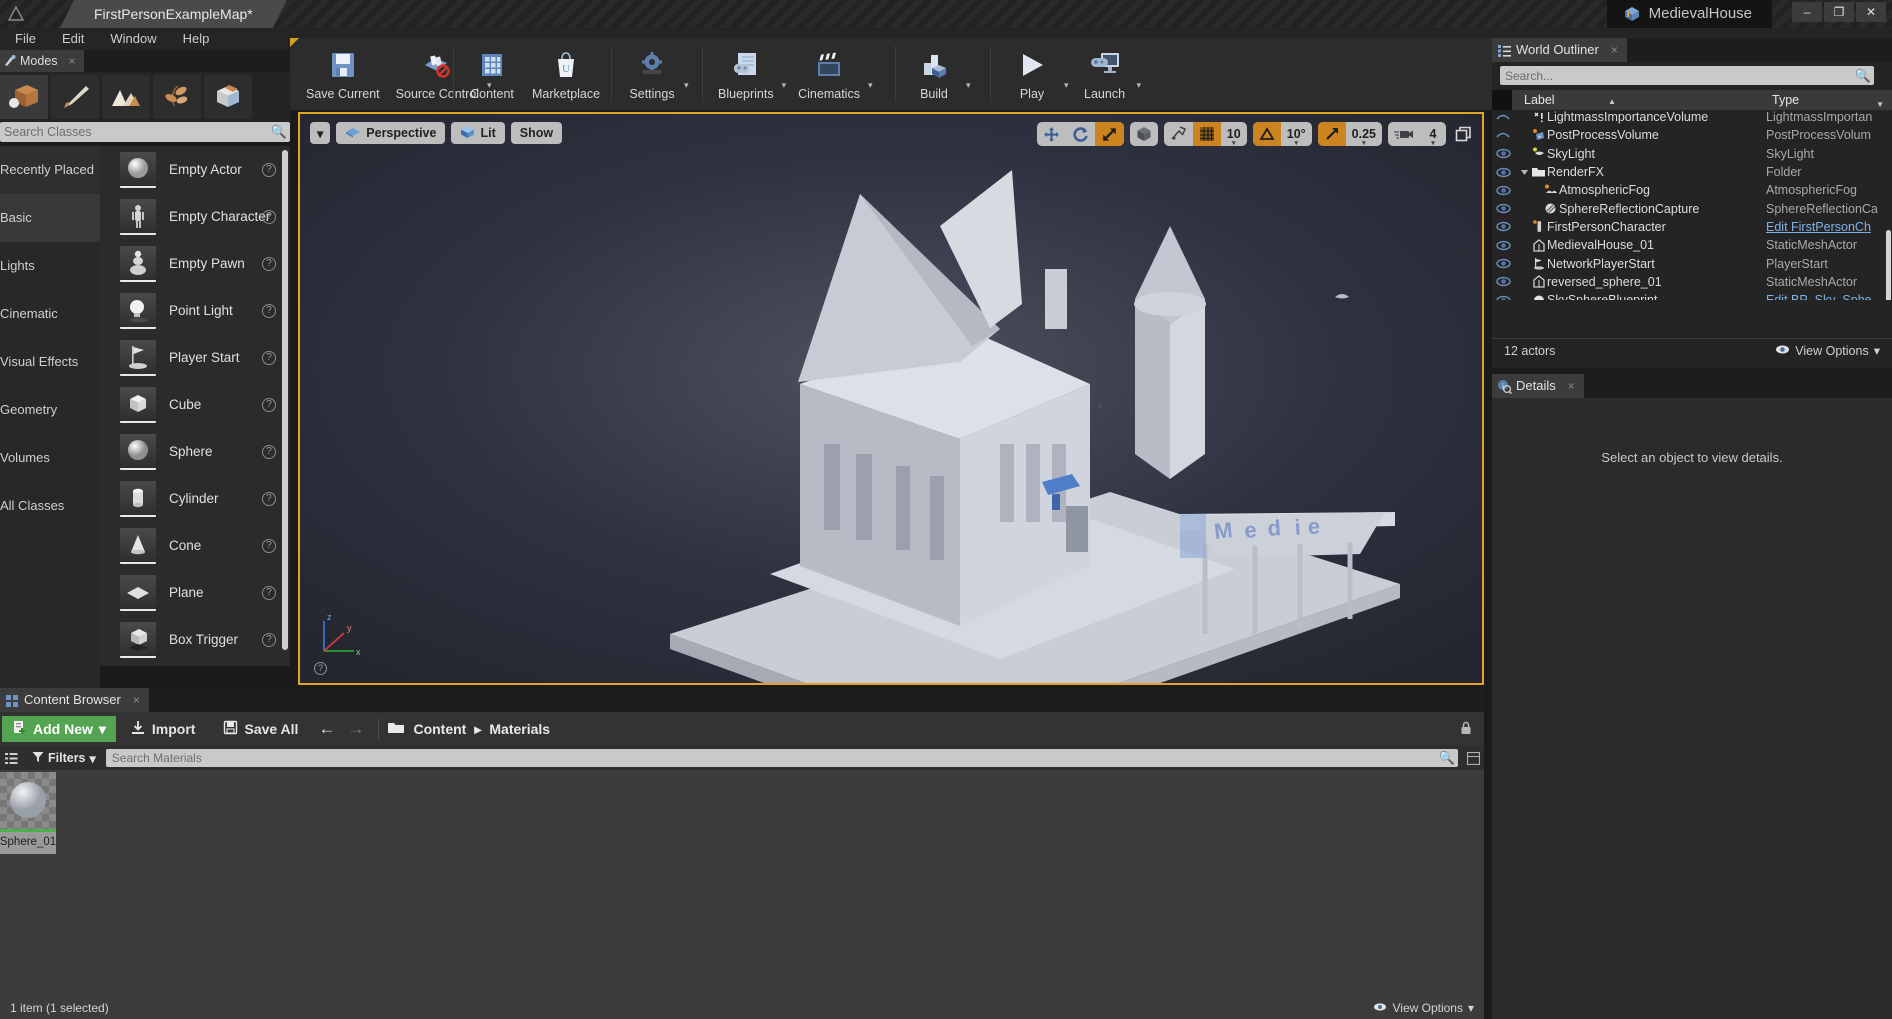  I want to click on expander-icon, so click(1524, 172).